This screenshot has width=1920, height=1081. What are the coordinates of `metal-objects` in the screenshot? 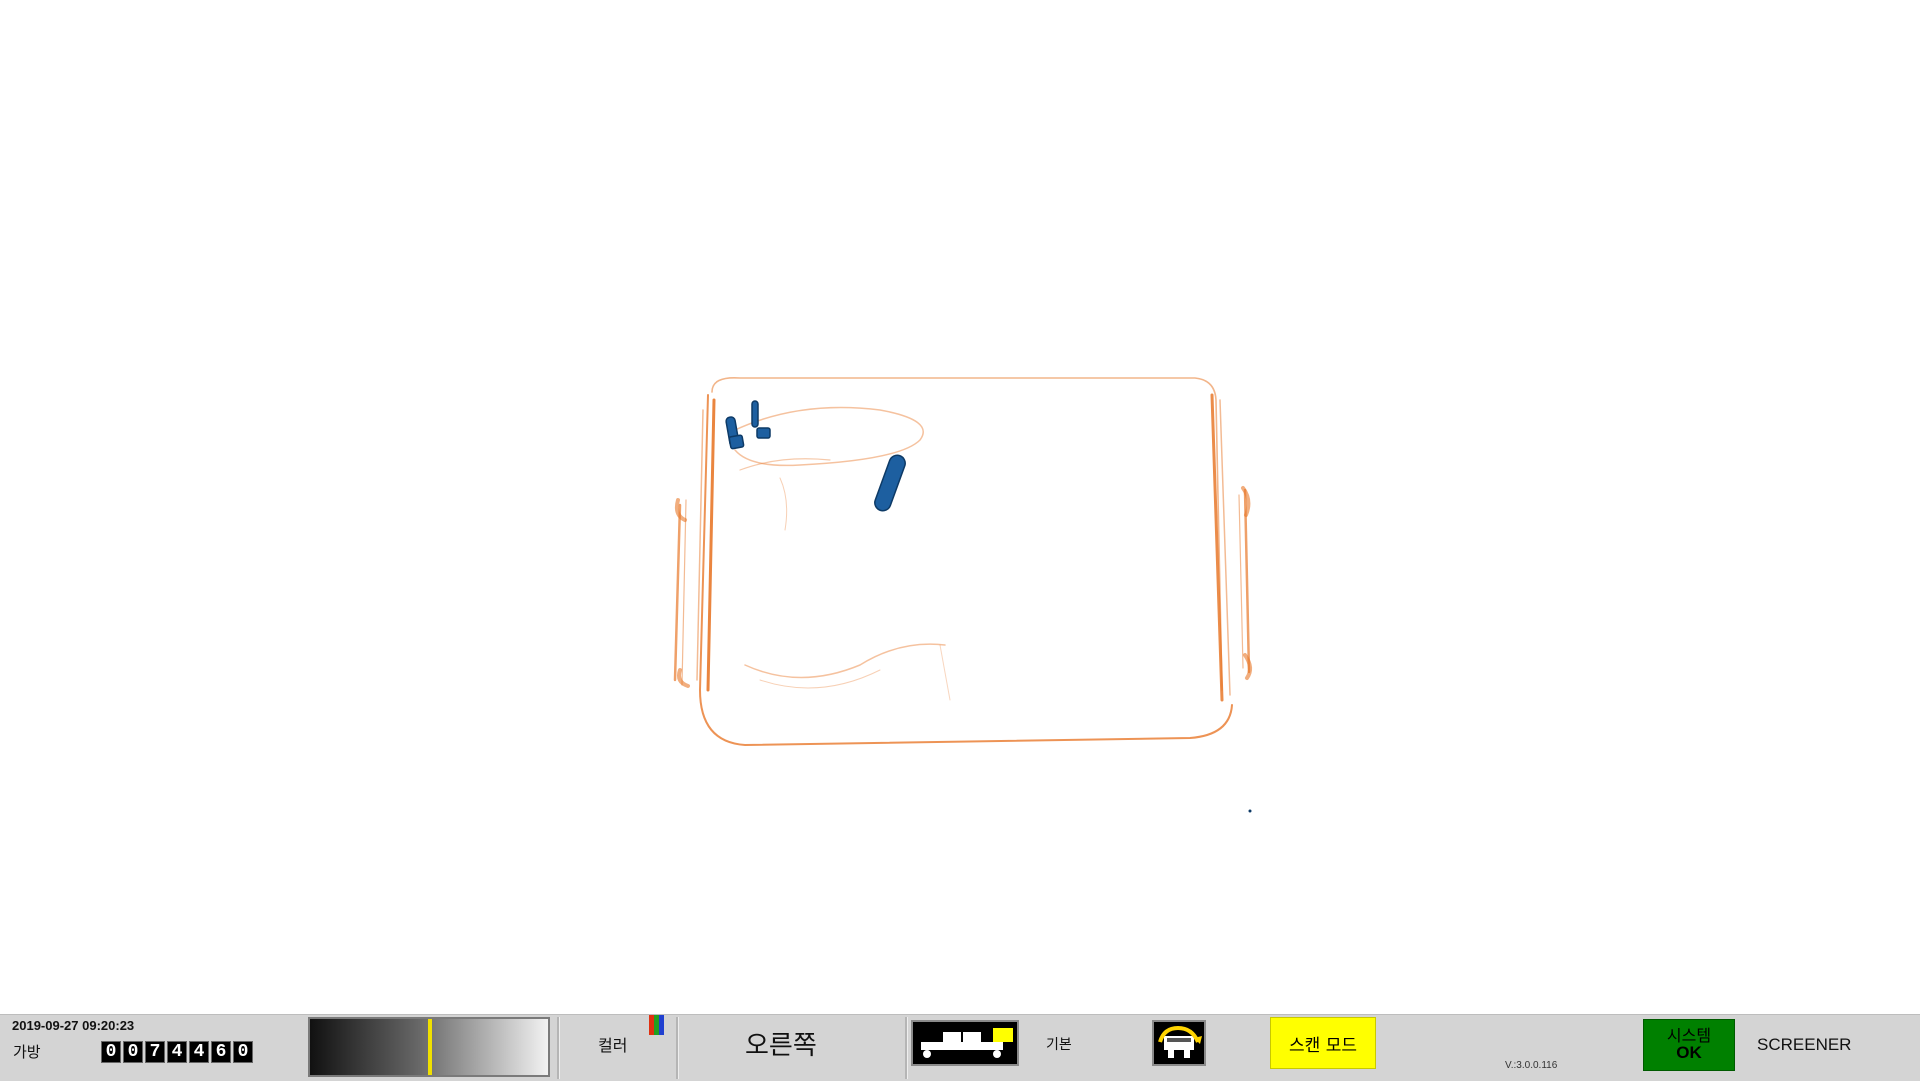 It's located at (815, 456).